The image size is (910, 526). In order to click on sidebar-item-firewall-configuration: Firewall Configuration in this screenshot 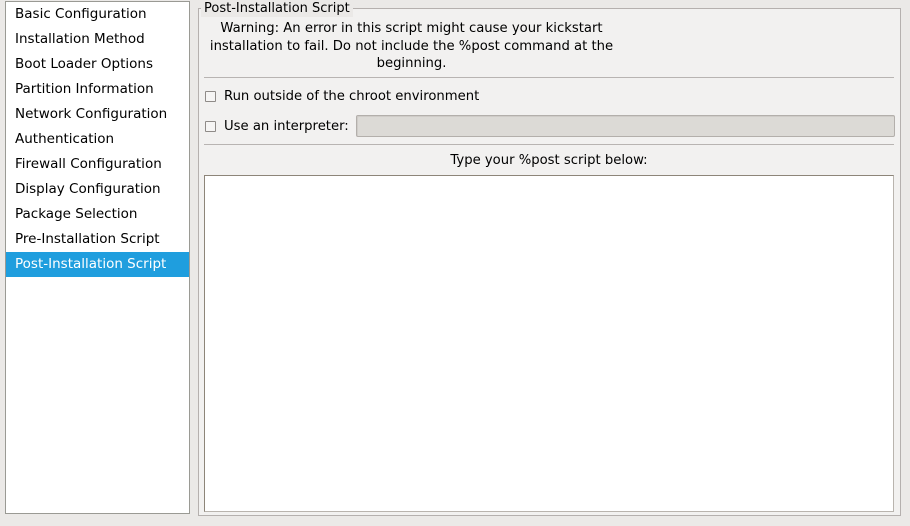, I will do `click(97, 164)`.